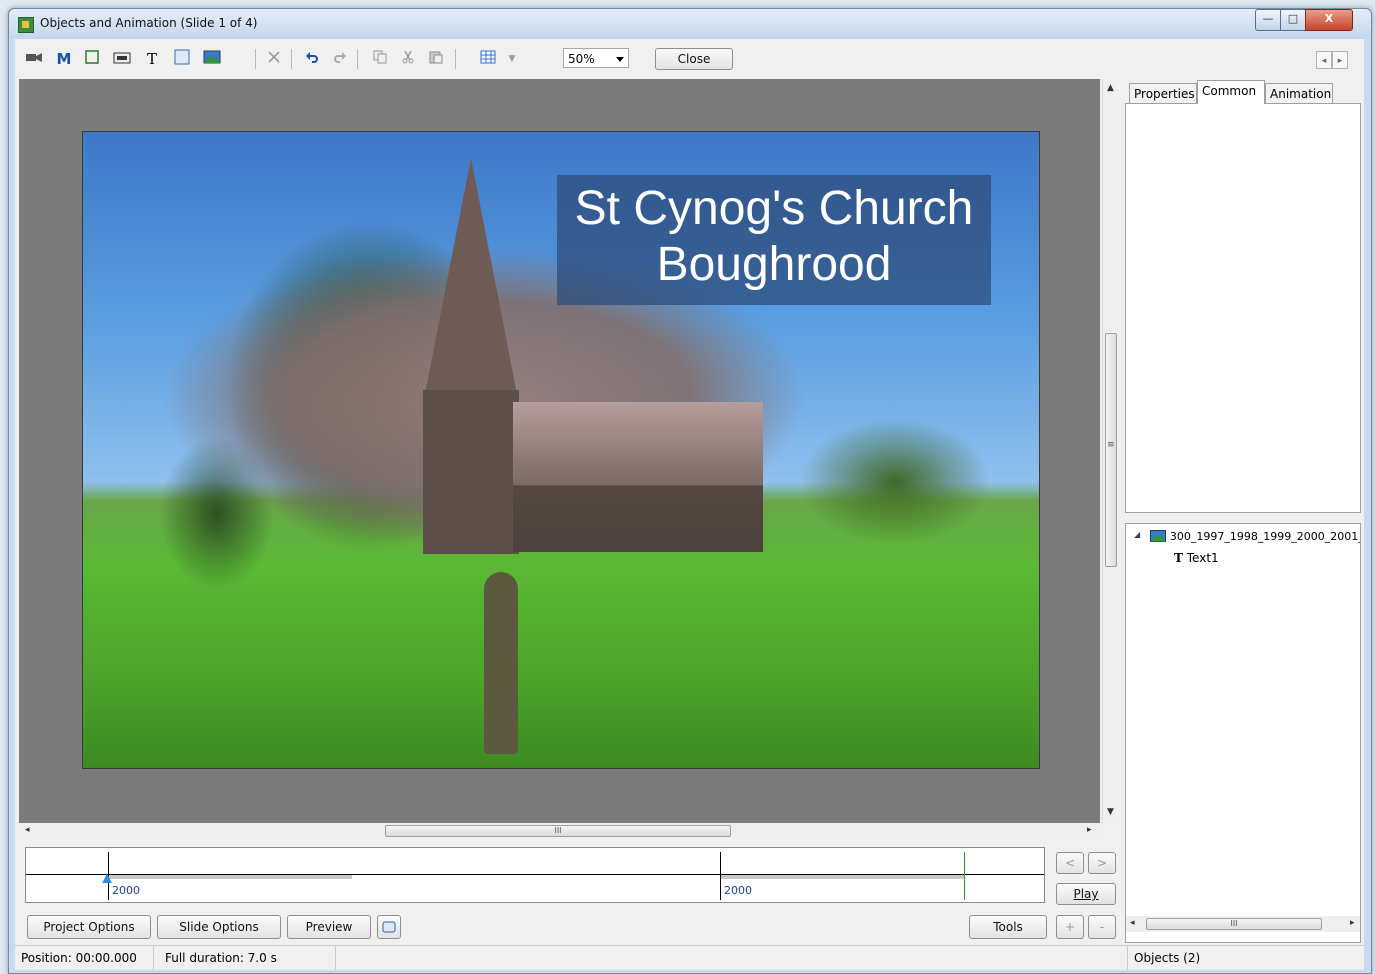 Image resolution: width=1375 pixels, height=974 pixels. What do you see at coordinates (1340, 60) in the screenshot?
I see `toolbar-next-button: ▸` at bounding box center [1340, 60].